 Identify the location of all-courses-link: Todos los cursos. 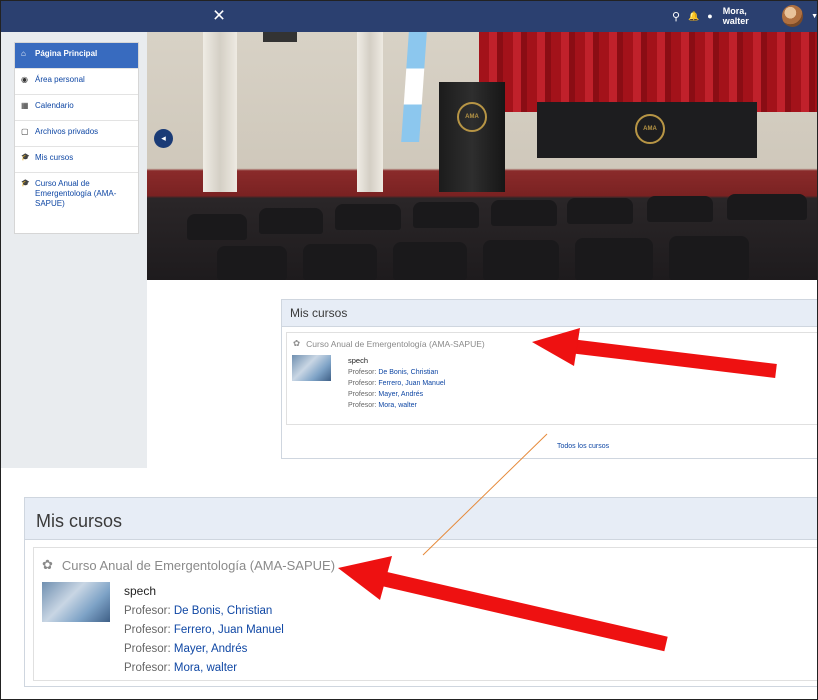
(583, 446).